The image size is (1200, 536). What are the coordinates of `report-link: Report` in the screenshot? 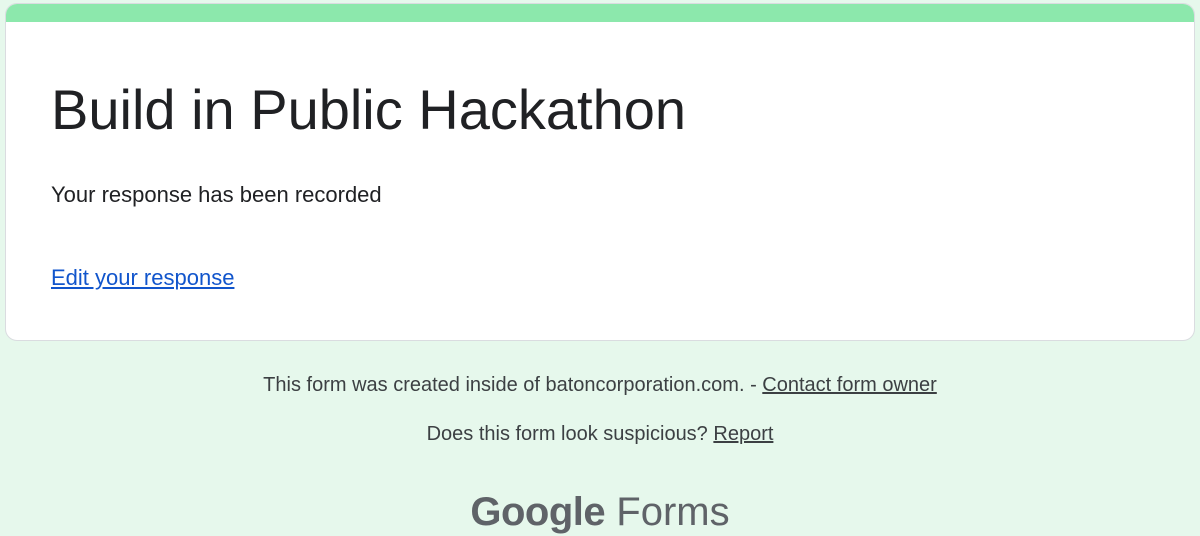 It's located at (743, 434).